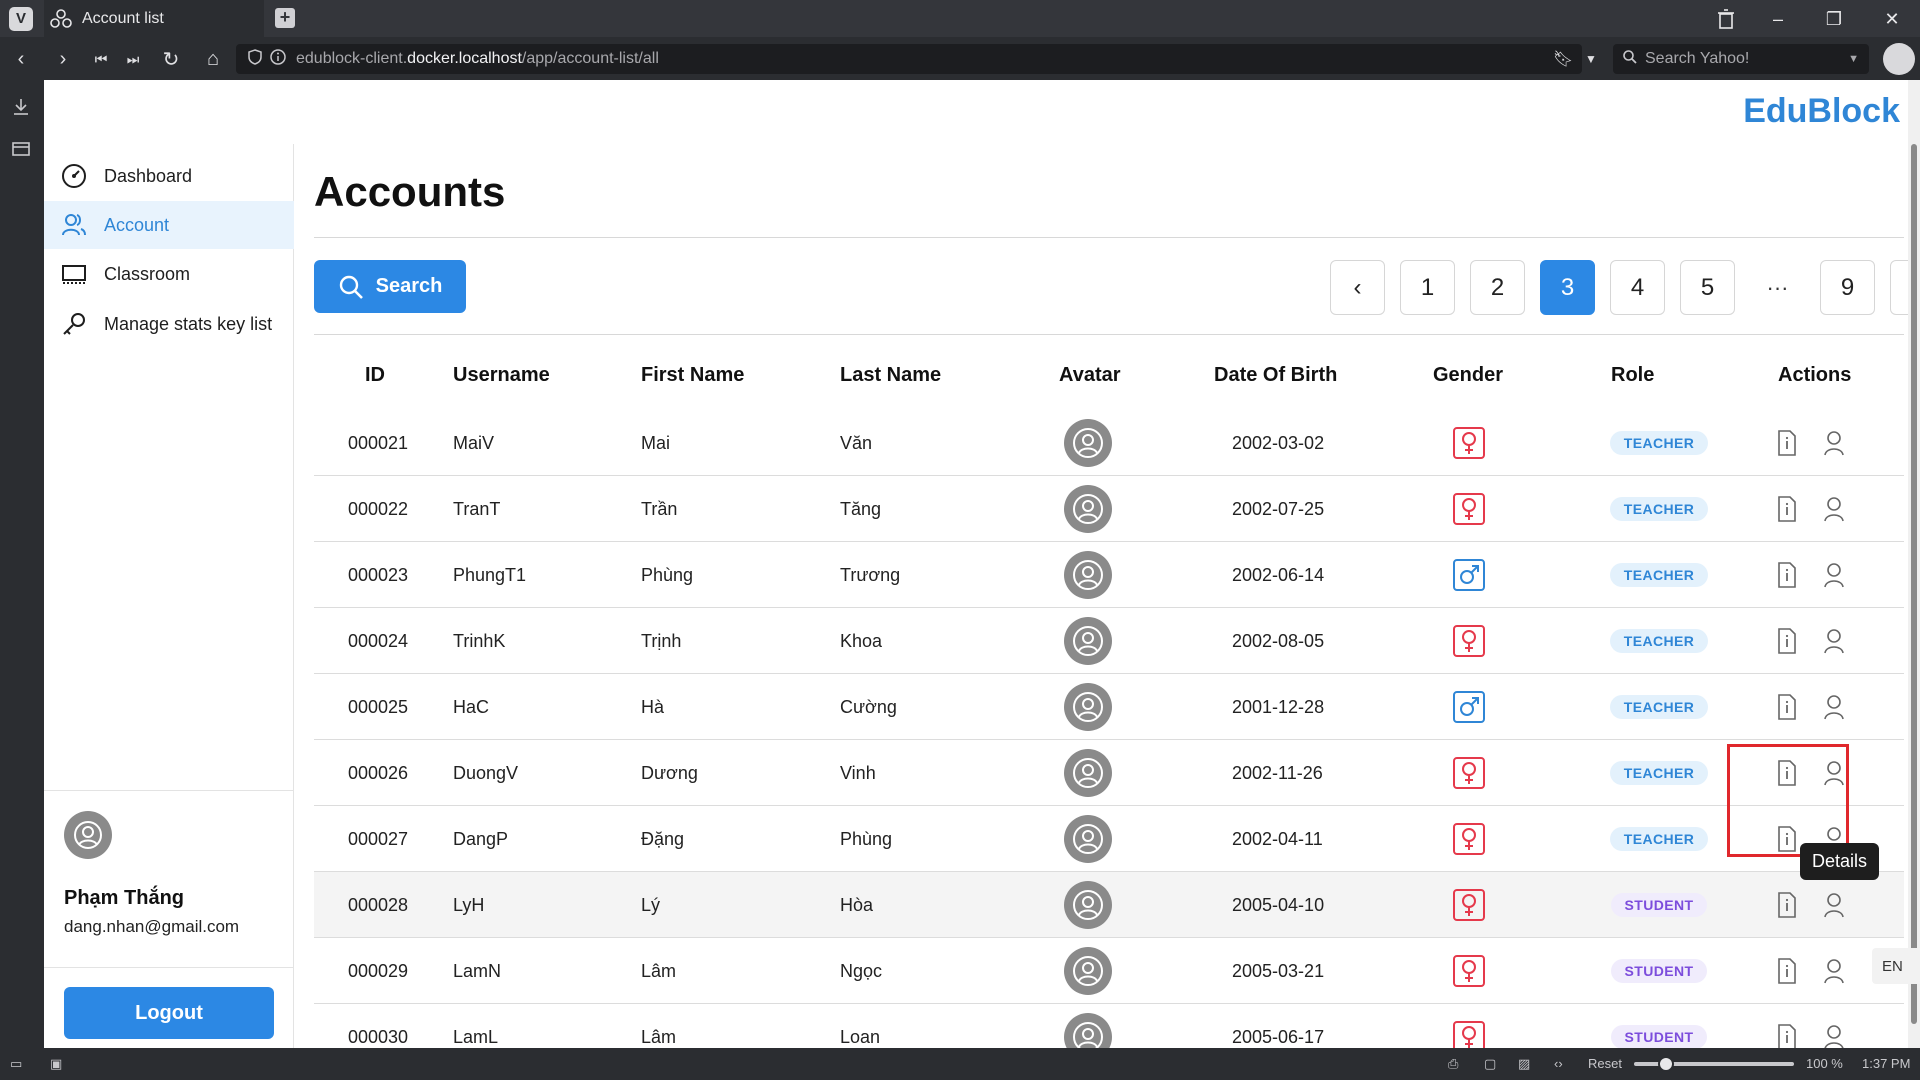 The height and width of the screenshot is (1080, 1920). Describe the element at coordinates (1563, 59) in the screenshot. I see `bookmark-icon: 🔖︎` at that location.